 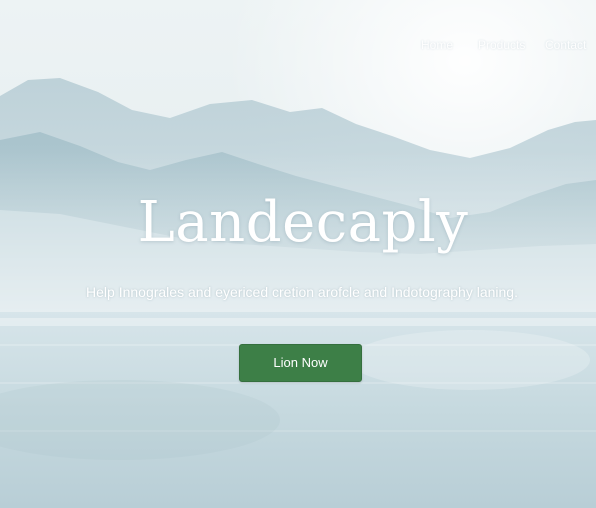 What do you see at coordinates (501, 45) in the screenshot?
I see `nav-link-products: Products` at bounding box center [501, 45].